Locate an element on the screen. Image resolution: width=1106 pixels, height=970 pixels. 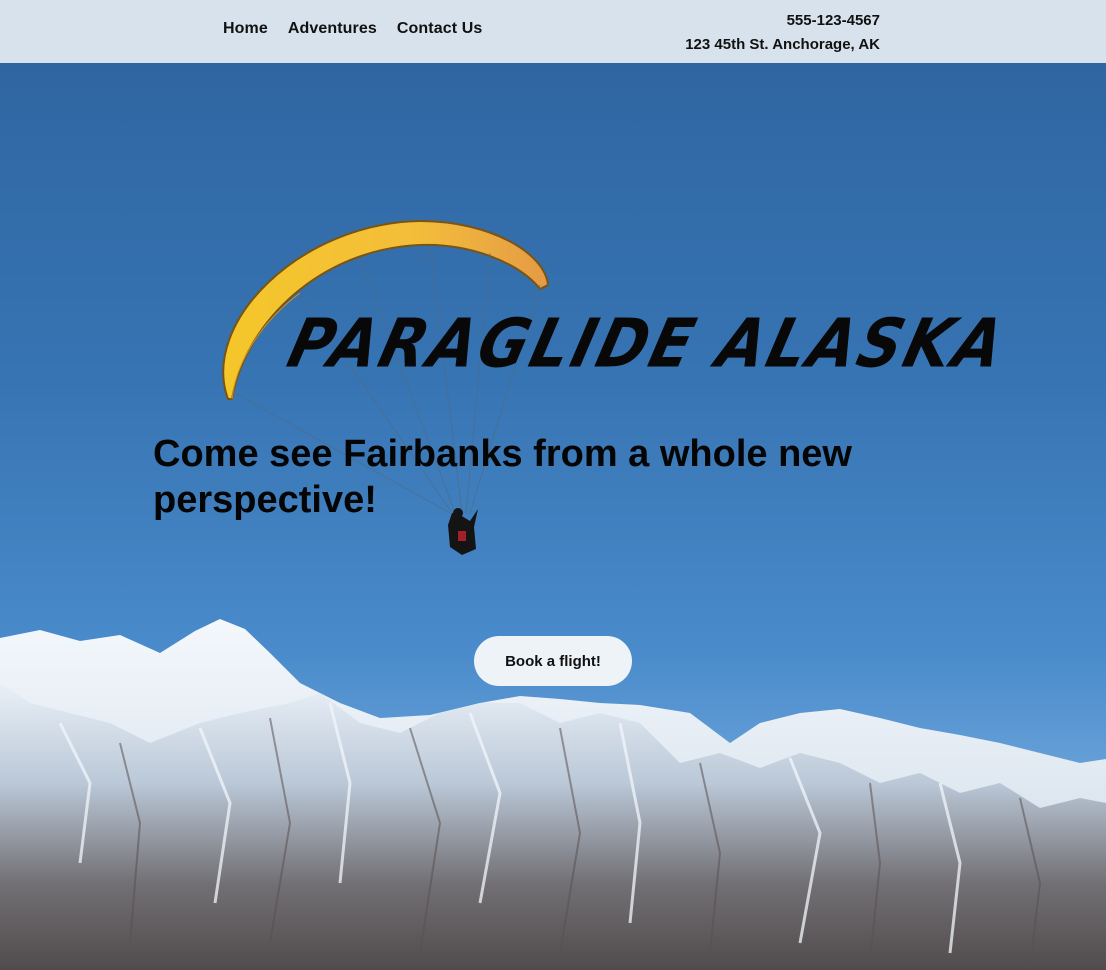
nav-adventures-link: Adventures is located at coordinates (332, 29).